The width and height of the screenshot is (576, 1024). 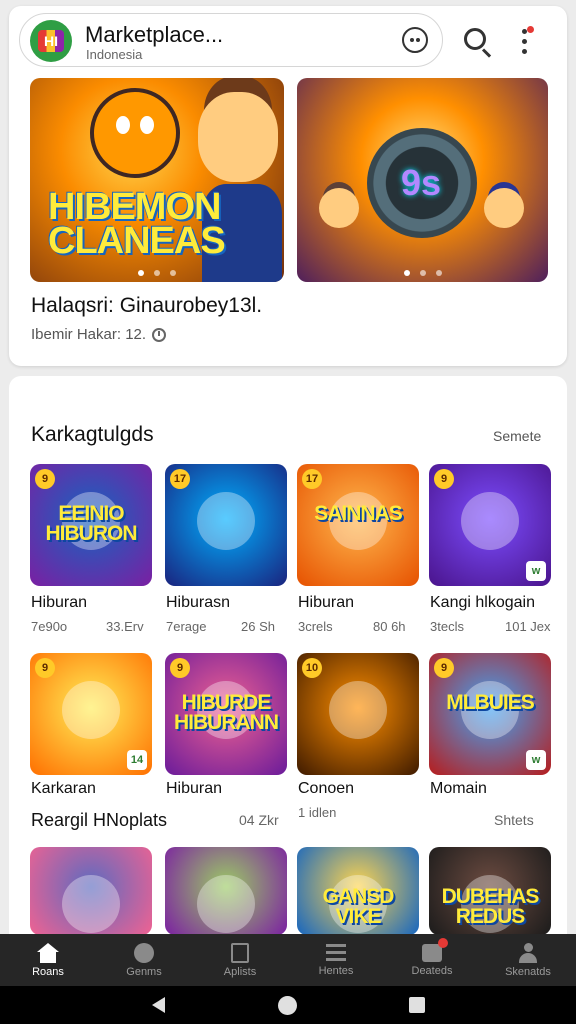 What do you see at coordinates (99, 820) in the screenshot?
I see `row-label: Reargil HNoplats` at bounding box center [99, 820].